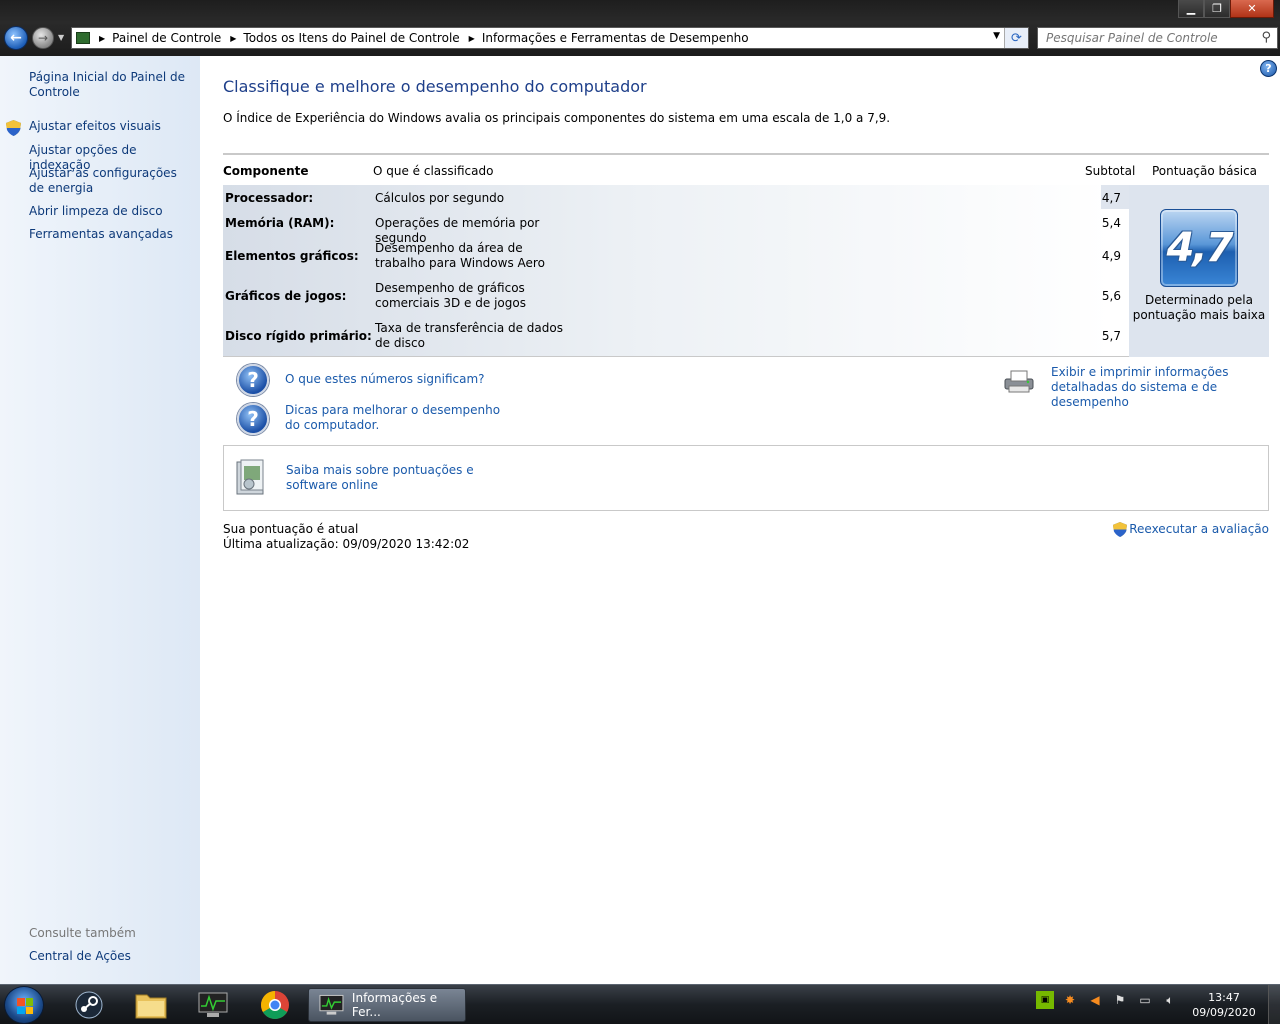 The height and width of the screenshot is (1024, 1280). What do you see at coordinates (440, 198) in the screenshot?
I see `component-description: Cálculos por segundo` at bounding box center [440, 198].